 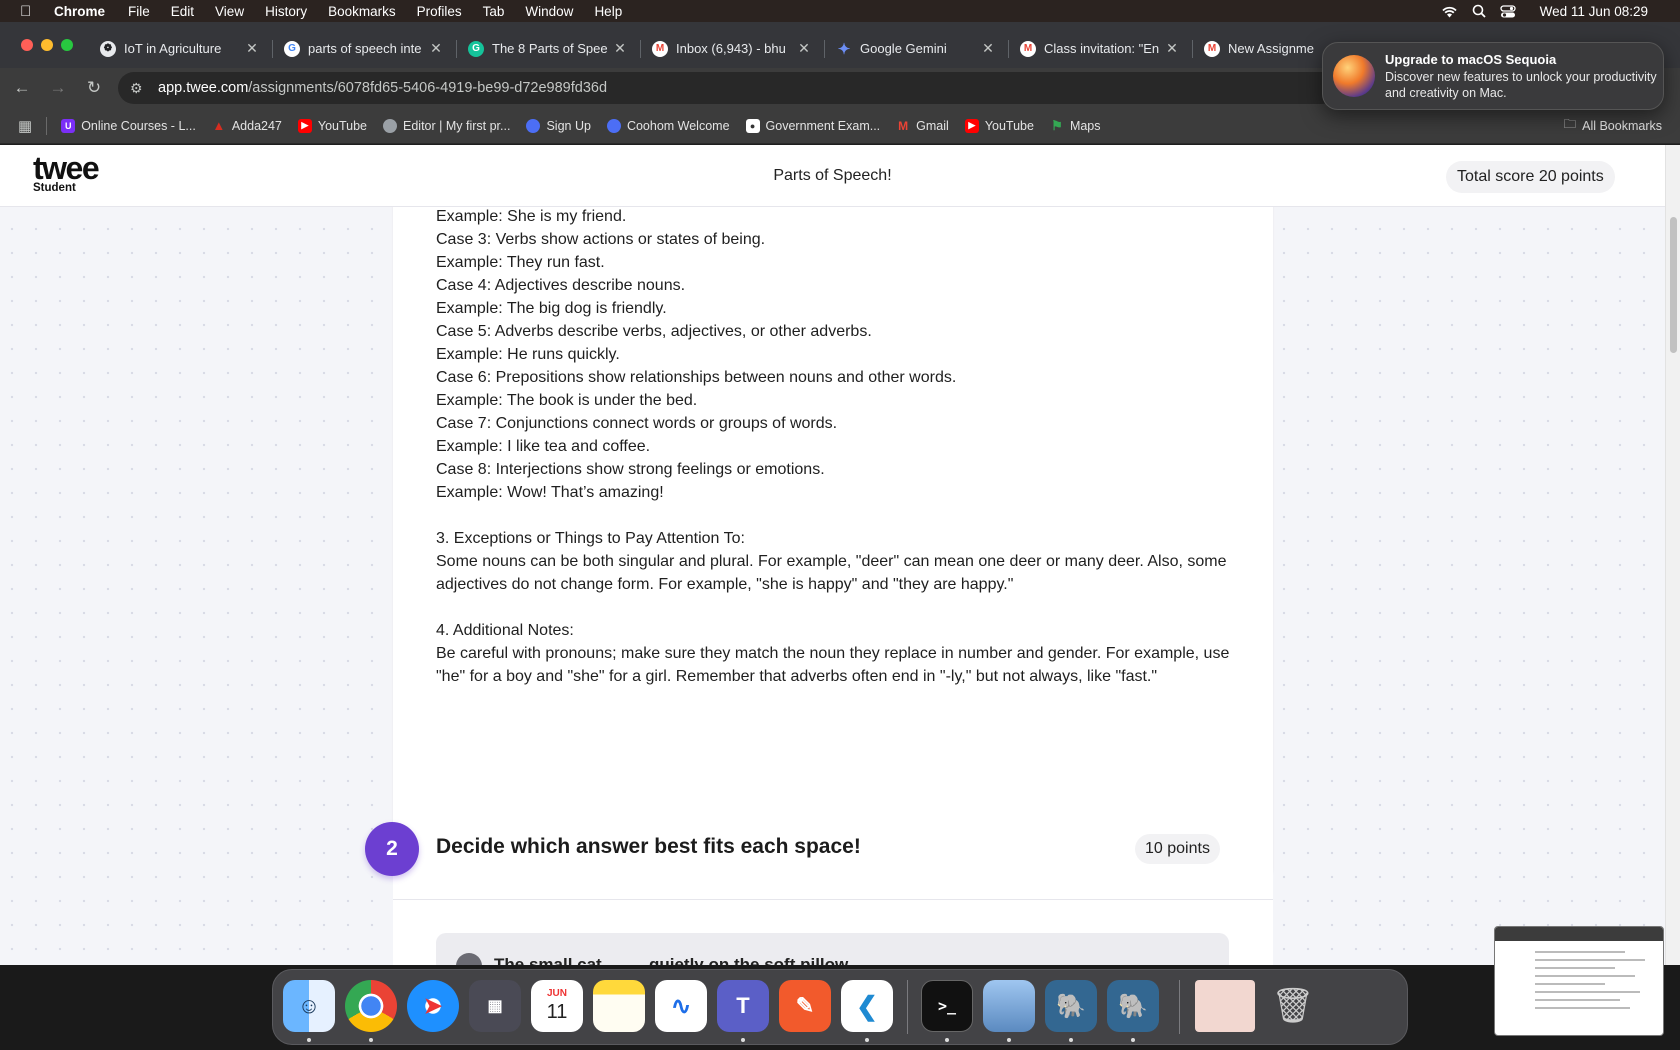 What do you see at coordinates (743, 1006) in the screenshot?
I see `teams-icon: T` at bounding box center [743, 1006].